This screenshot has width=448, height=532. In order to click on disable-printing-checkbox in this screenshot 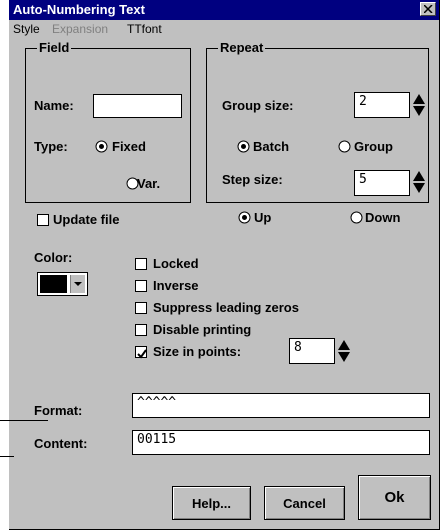, I will do `click(141, 330)`.